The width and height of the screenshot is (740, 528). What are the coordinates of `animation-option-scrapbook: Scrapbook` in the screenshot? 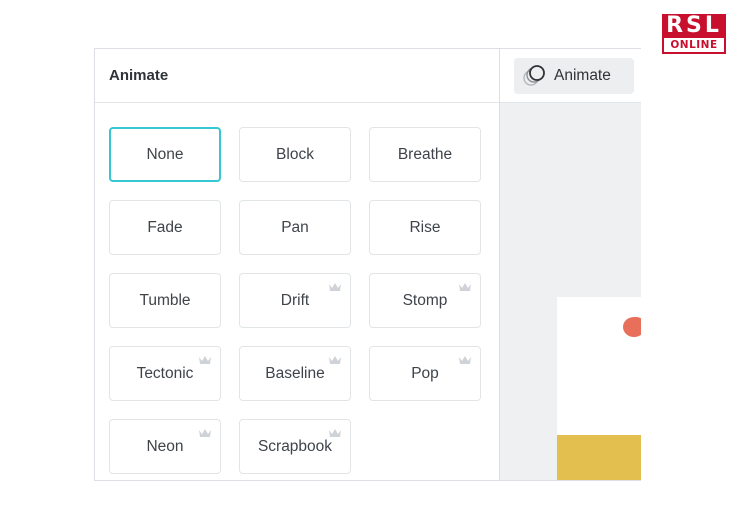 It's located at (295, 446).